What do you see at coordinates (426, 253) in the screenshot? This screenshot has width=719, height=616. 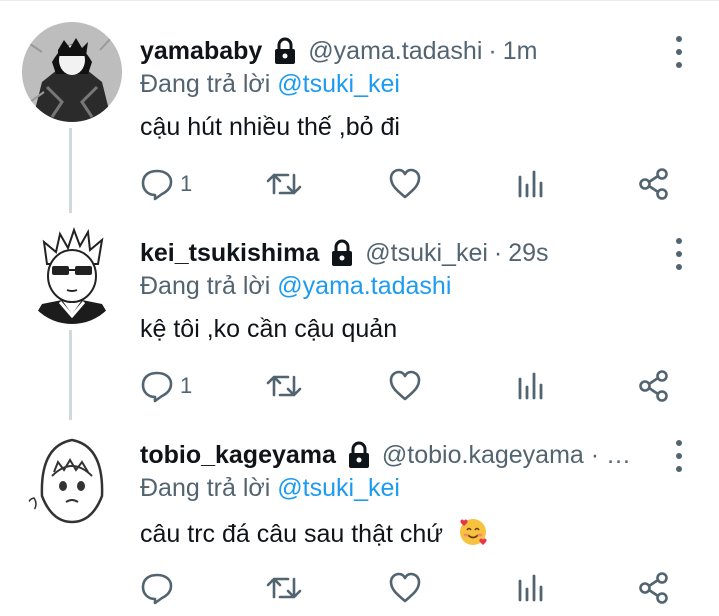 I see `handle: @tsuki_kei` at bounding box center [426, 253].